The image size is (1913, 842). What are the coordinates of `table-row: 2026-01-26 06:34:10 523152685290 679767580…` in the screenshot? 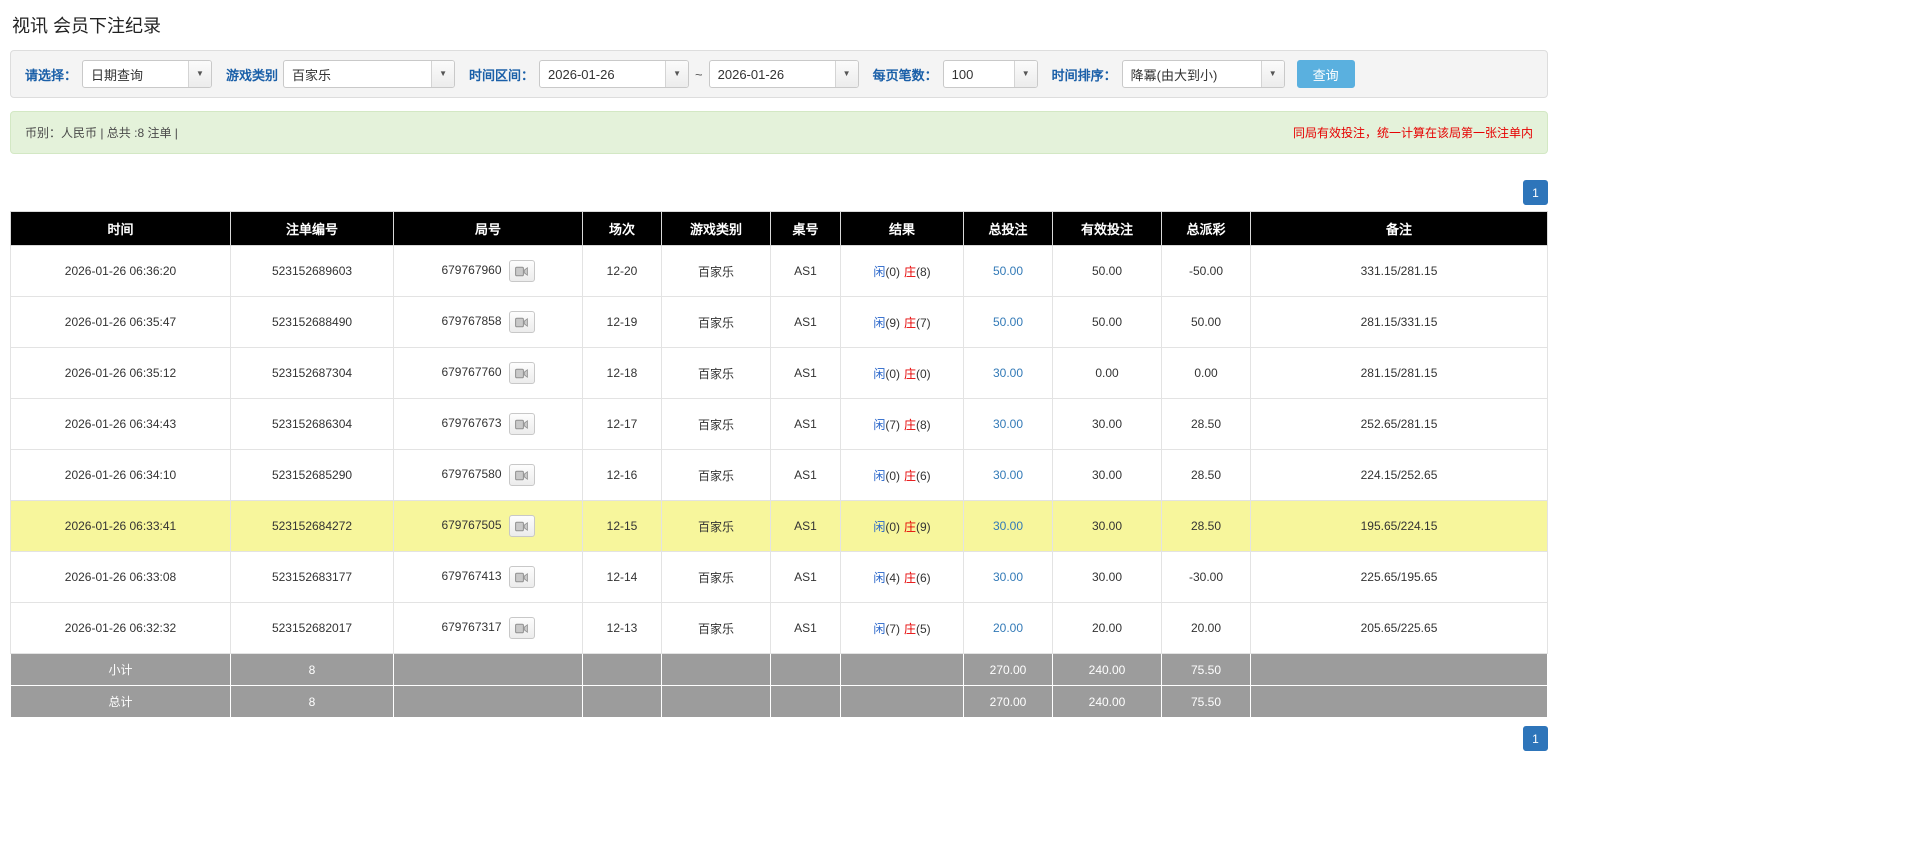 It's located at (779, 475).